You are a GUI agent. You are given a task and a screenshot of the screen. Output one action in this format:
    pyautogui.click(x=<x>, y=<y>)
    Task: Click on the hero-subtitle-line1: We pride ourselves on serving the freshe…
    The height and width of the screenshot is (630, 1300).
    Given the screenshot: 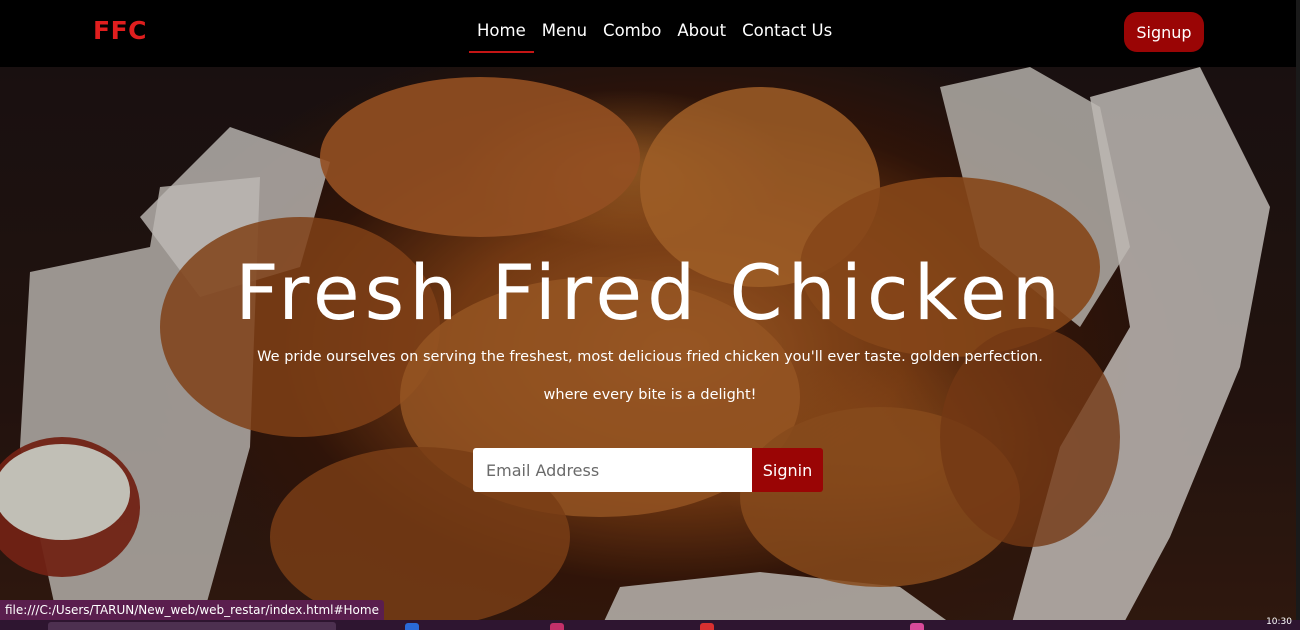 What is the action you would take?
    pyautogui.click(x=650, y=357)
    